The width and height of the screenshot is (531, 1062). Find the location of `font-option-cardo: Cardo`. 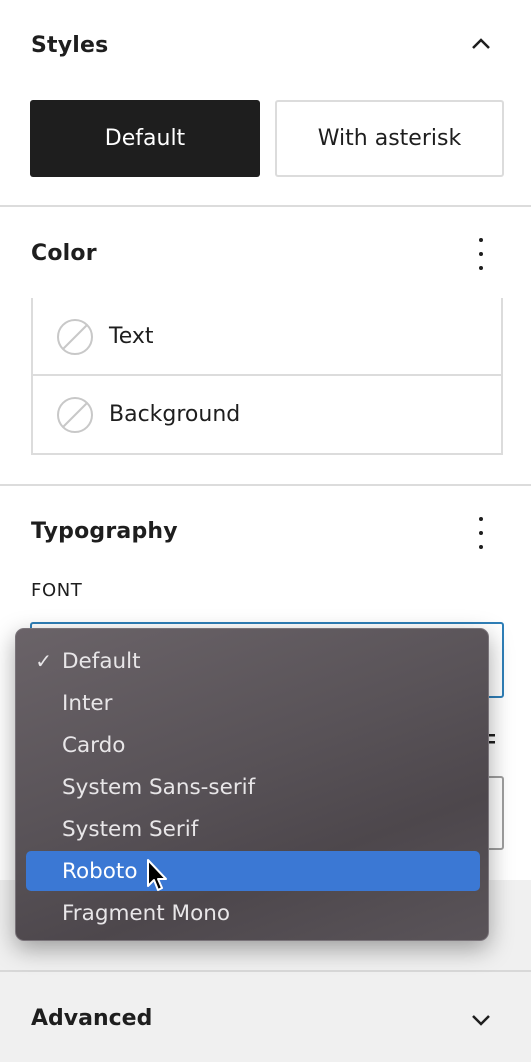

font-option-cardo: Cardo is located at coordinates (253, 745).